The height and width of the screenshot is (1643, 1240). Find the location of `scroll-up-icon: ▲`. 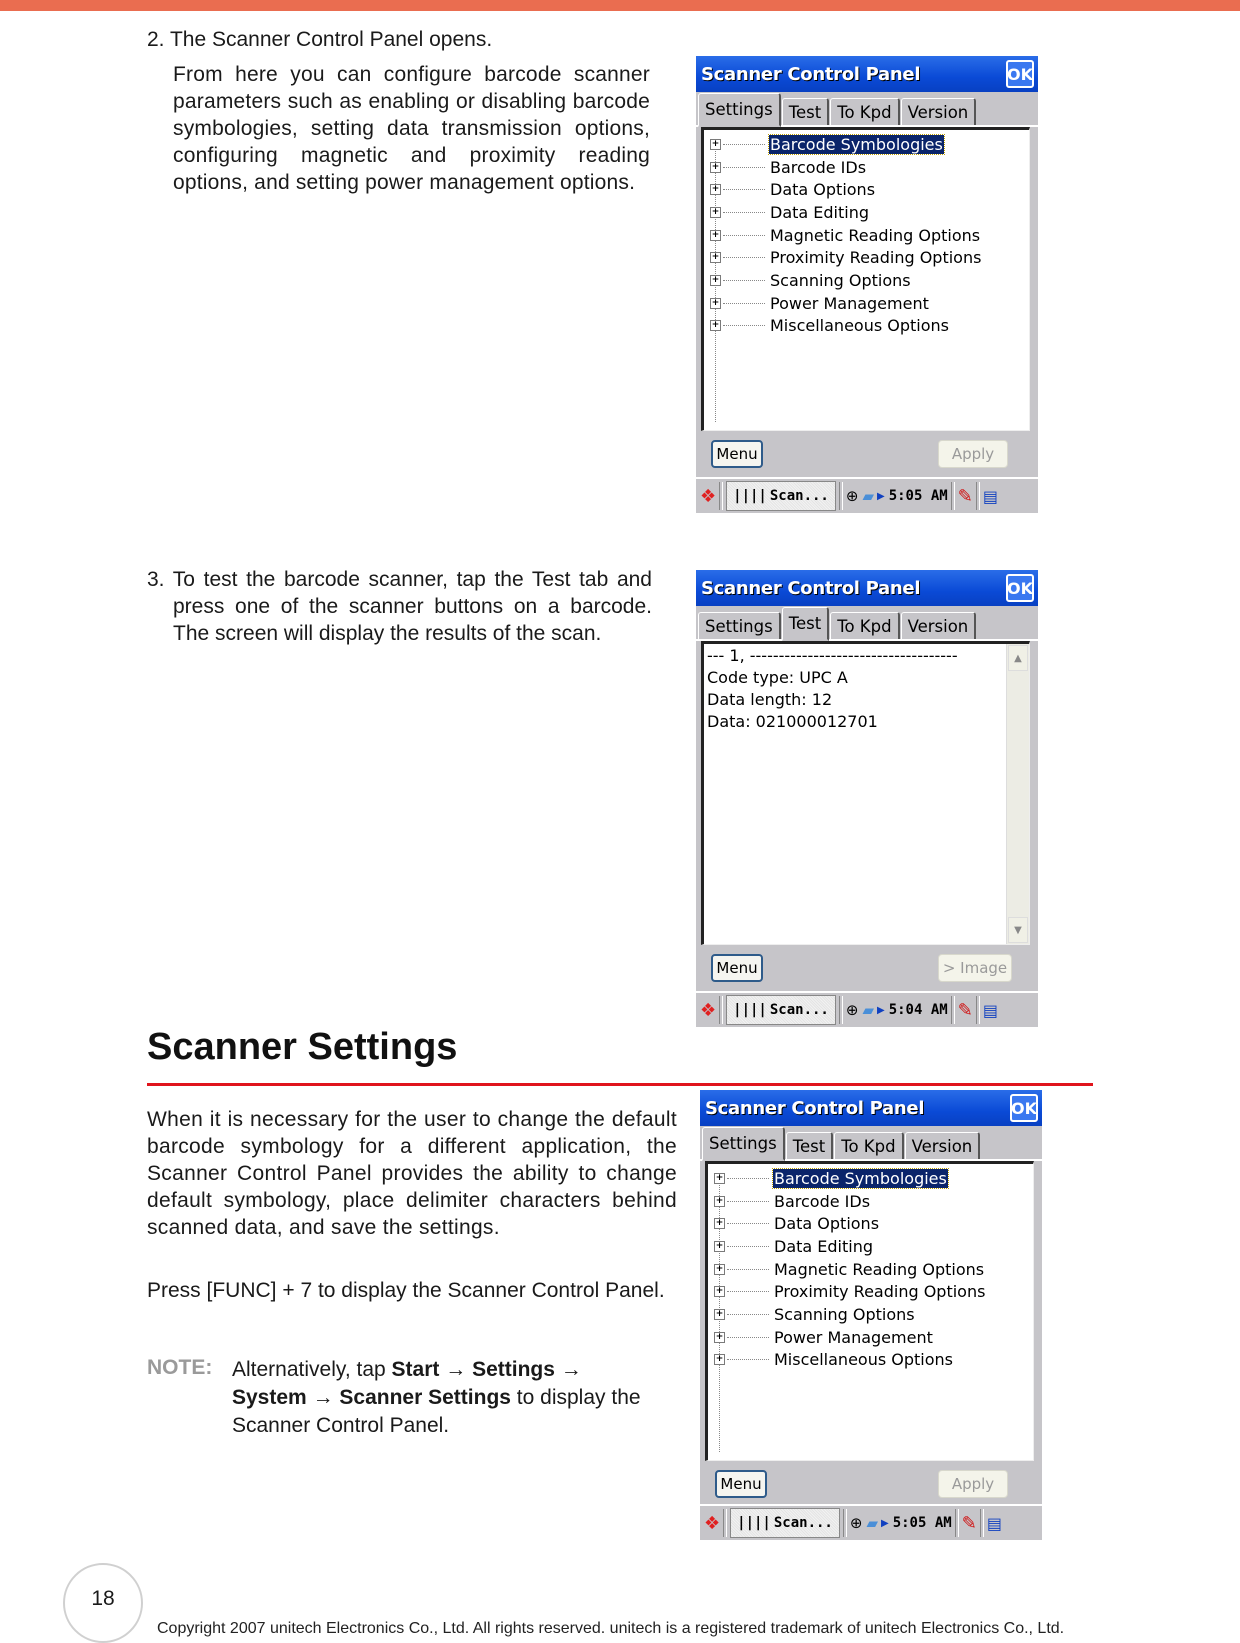

scroll-up-icon: ▲ is located at coordinates (1018, 658).